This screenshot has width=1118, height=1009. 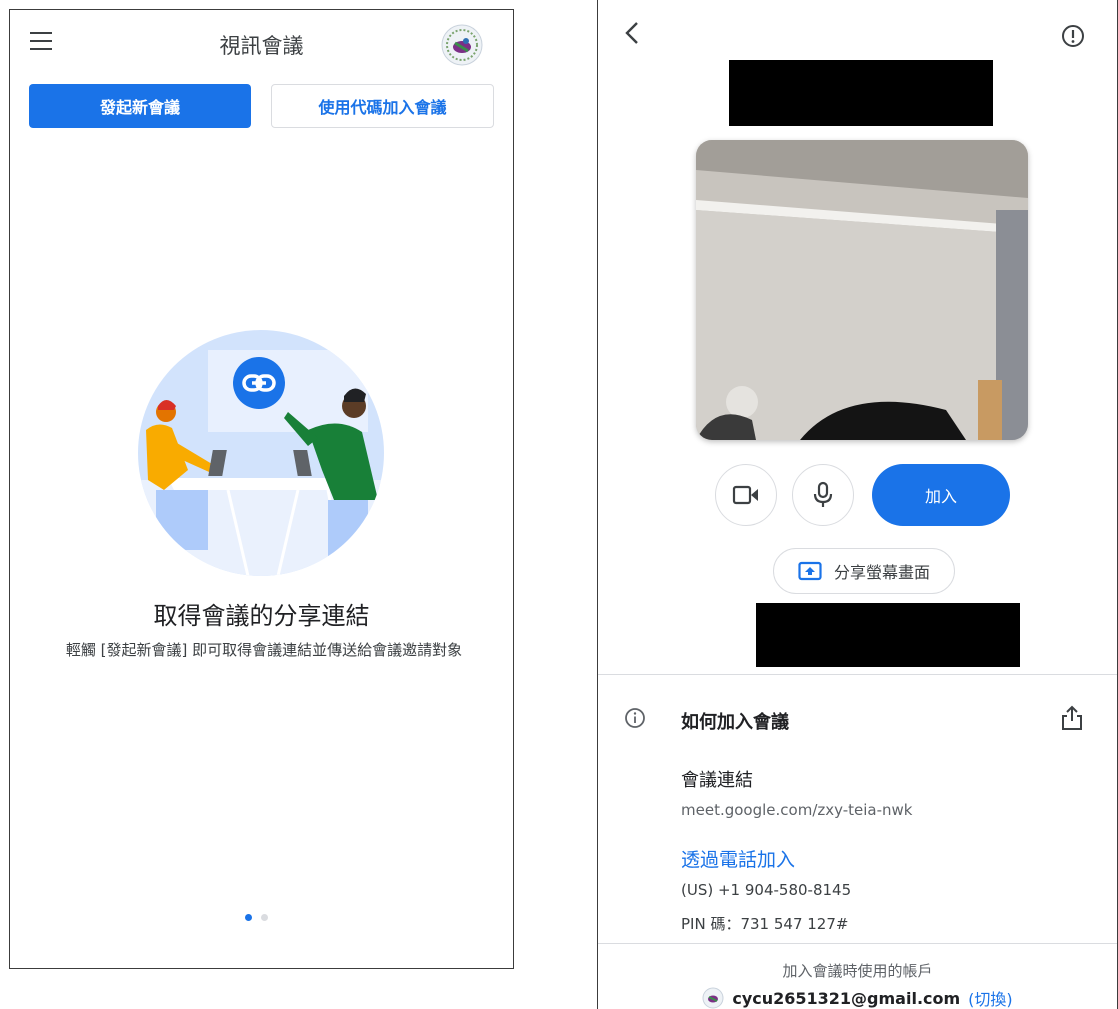 What do you see at coordinates (264, 917) in the screenshot?
I see `page-dot-inactive` at bounding box center [264, 917].